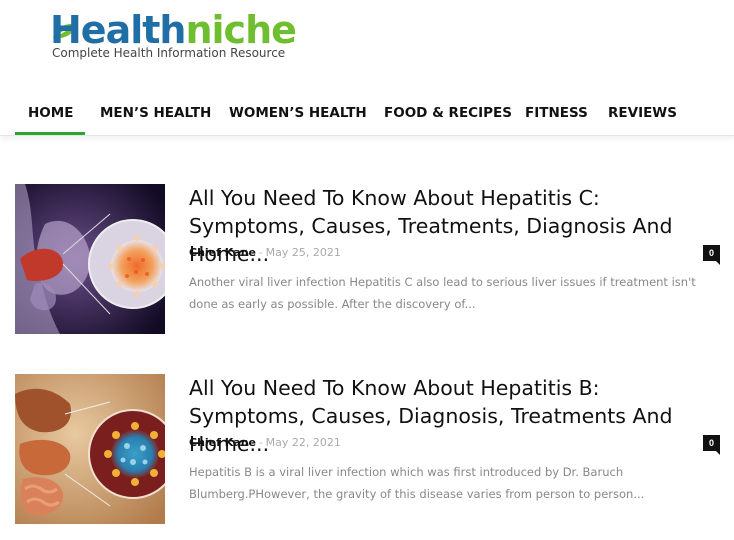 The image size is (734, 540). What do you see at coordinates (303, 252) in the screenshot?
I see `article-date: May 25, 2021` at bounding box center [303, 252].